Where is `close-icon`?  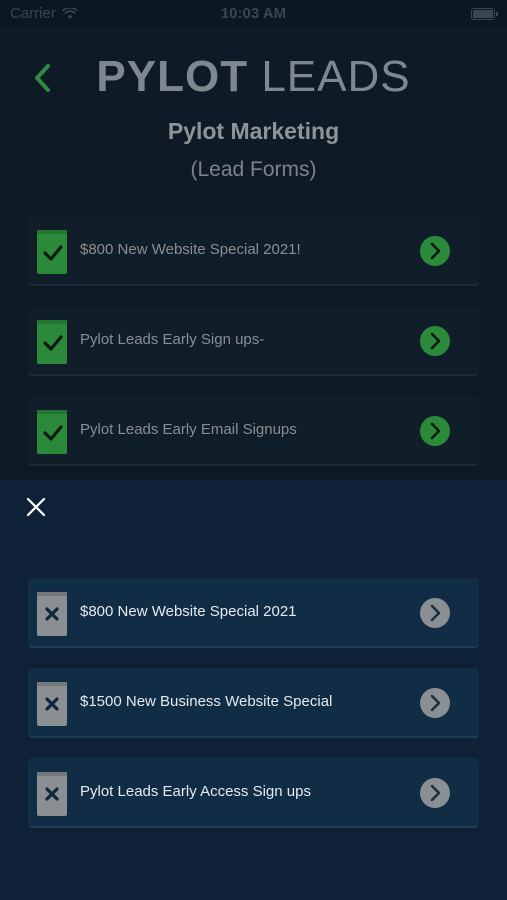
close-icon is located at coordinates (36, 507).